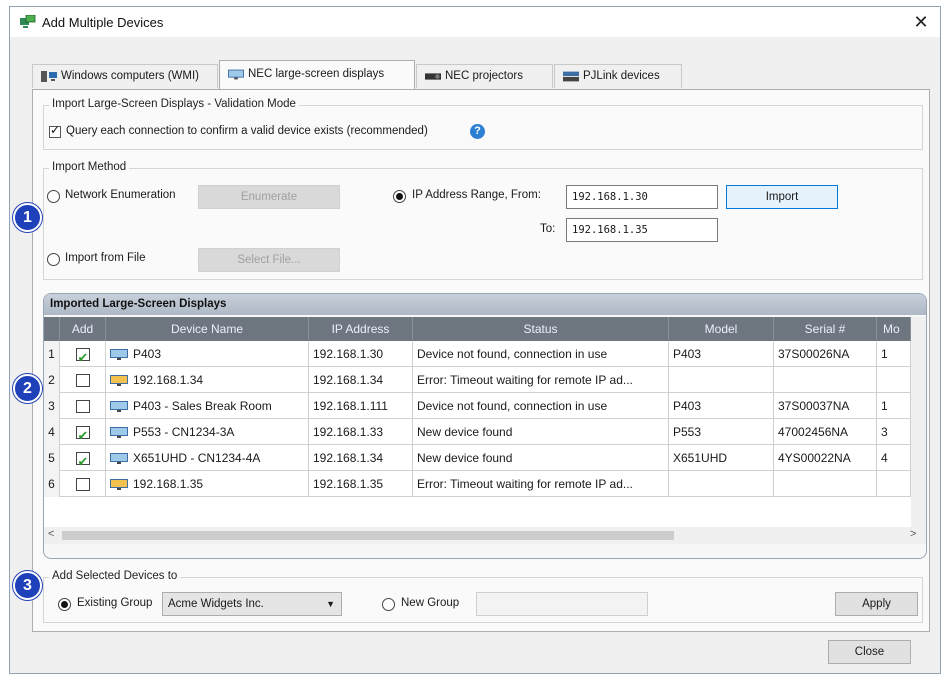 Image resolution: width=950 pixels, height=682 pixels. Describe the element at coordinates (876, 604) in the screenshot. I see `apply-button: Apply` at that location.